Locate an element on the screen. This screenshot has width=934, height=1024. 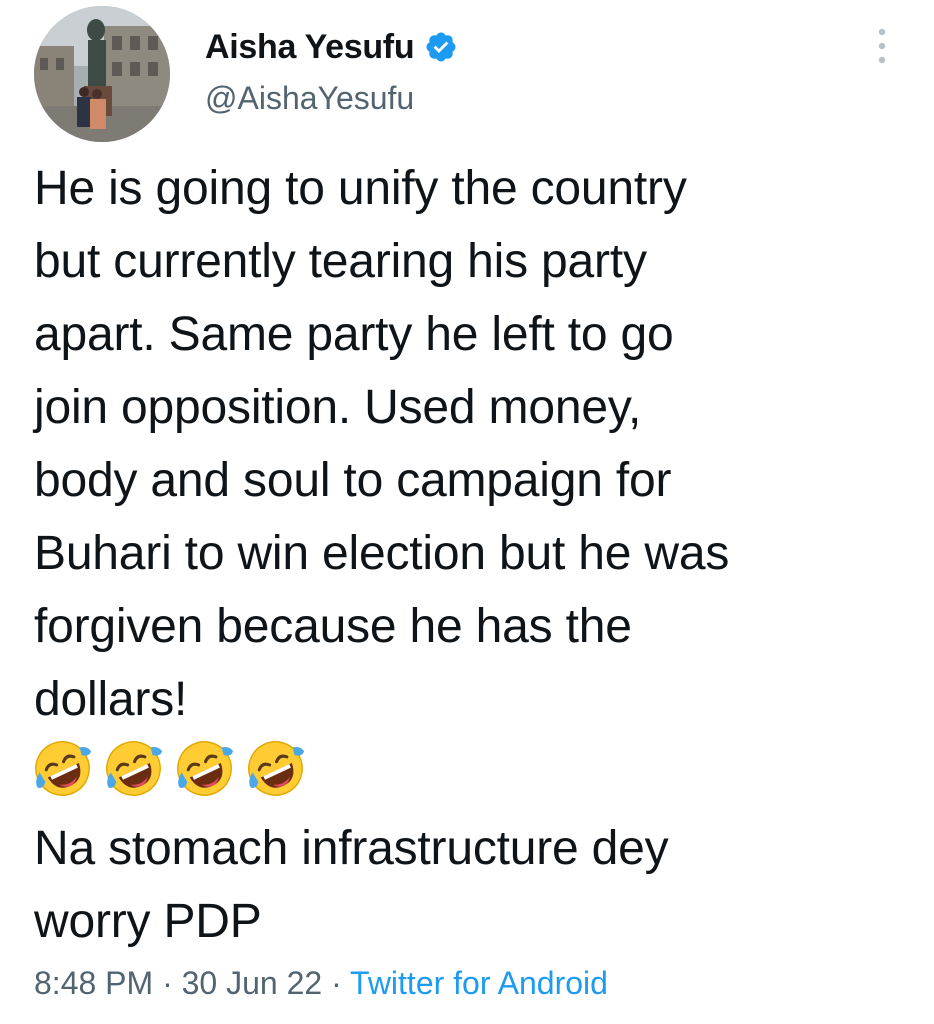
avatar is located at coordinates (102, 74).